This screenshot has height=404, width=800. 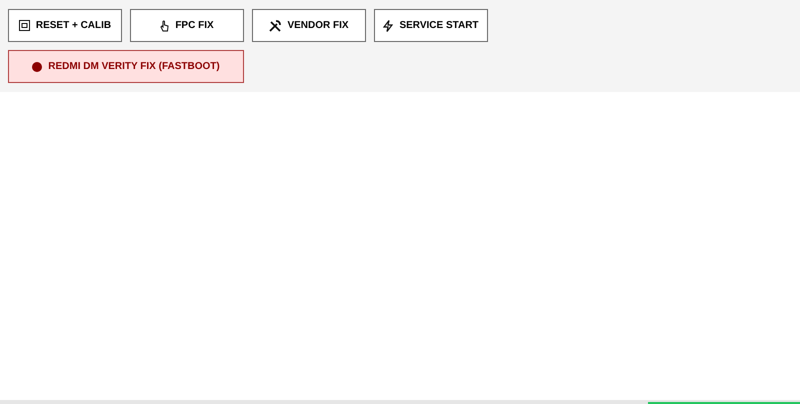 I want to click on action-button: FPC FIX, so click(x=187, y=25).